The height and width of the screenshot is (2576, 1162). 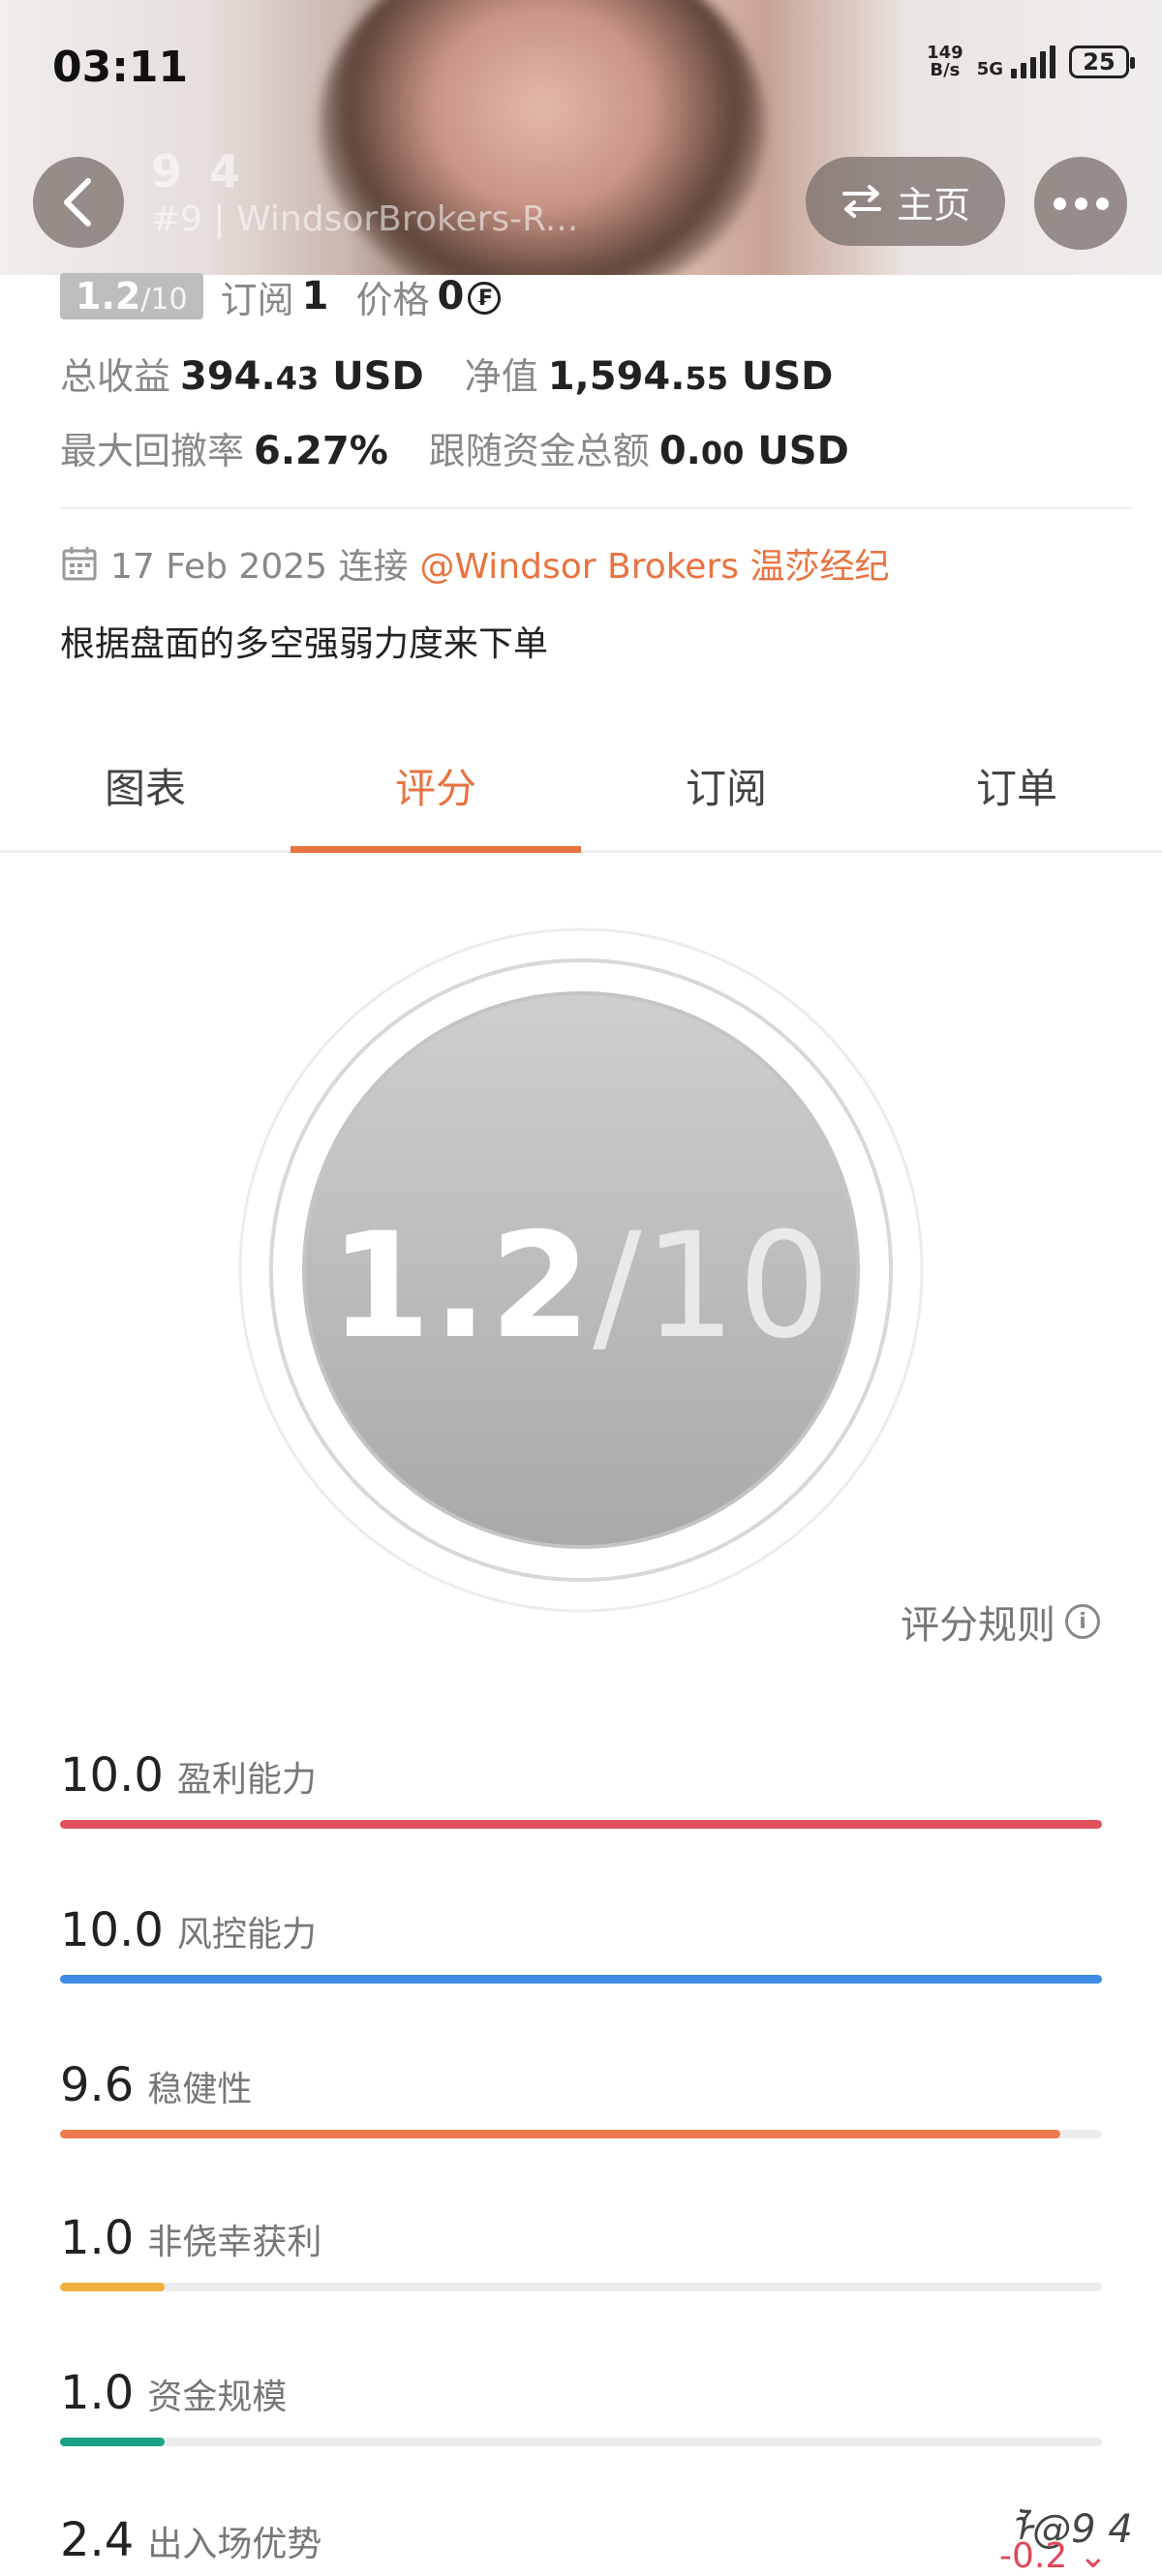 I want to click on chevron-left-icon, so click(x=77, y=202).